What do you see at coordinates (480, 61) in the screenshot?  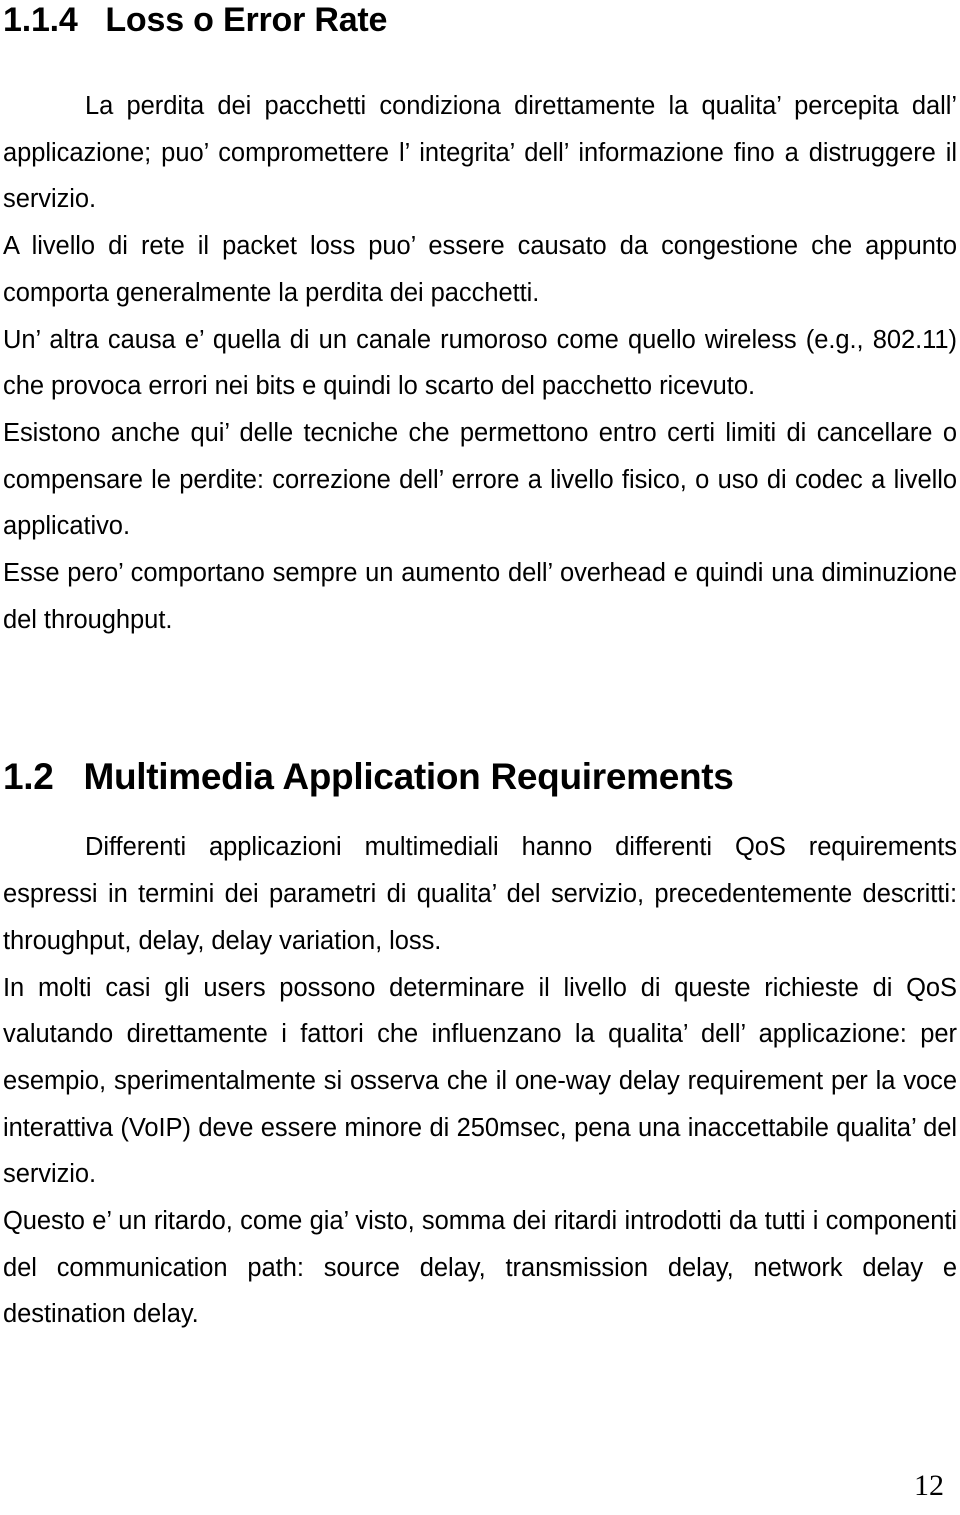 I see `heading-spacer` at bounding box center [480, 61].